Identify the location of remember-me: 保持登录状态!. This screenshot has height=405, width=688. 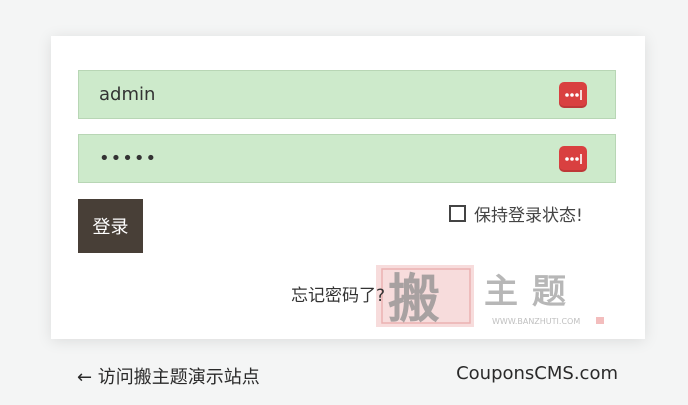
(516, 213).